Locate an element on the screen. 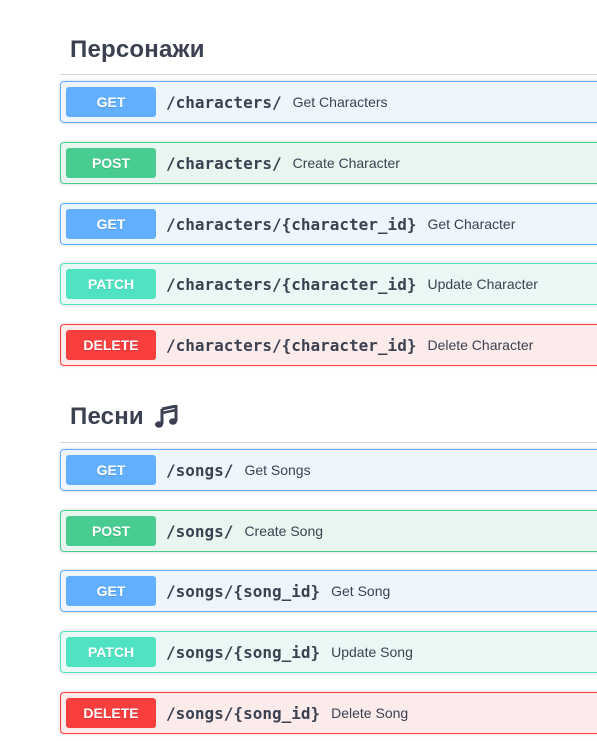  section-songs: Песни is located at coordinates (328, 417).